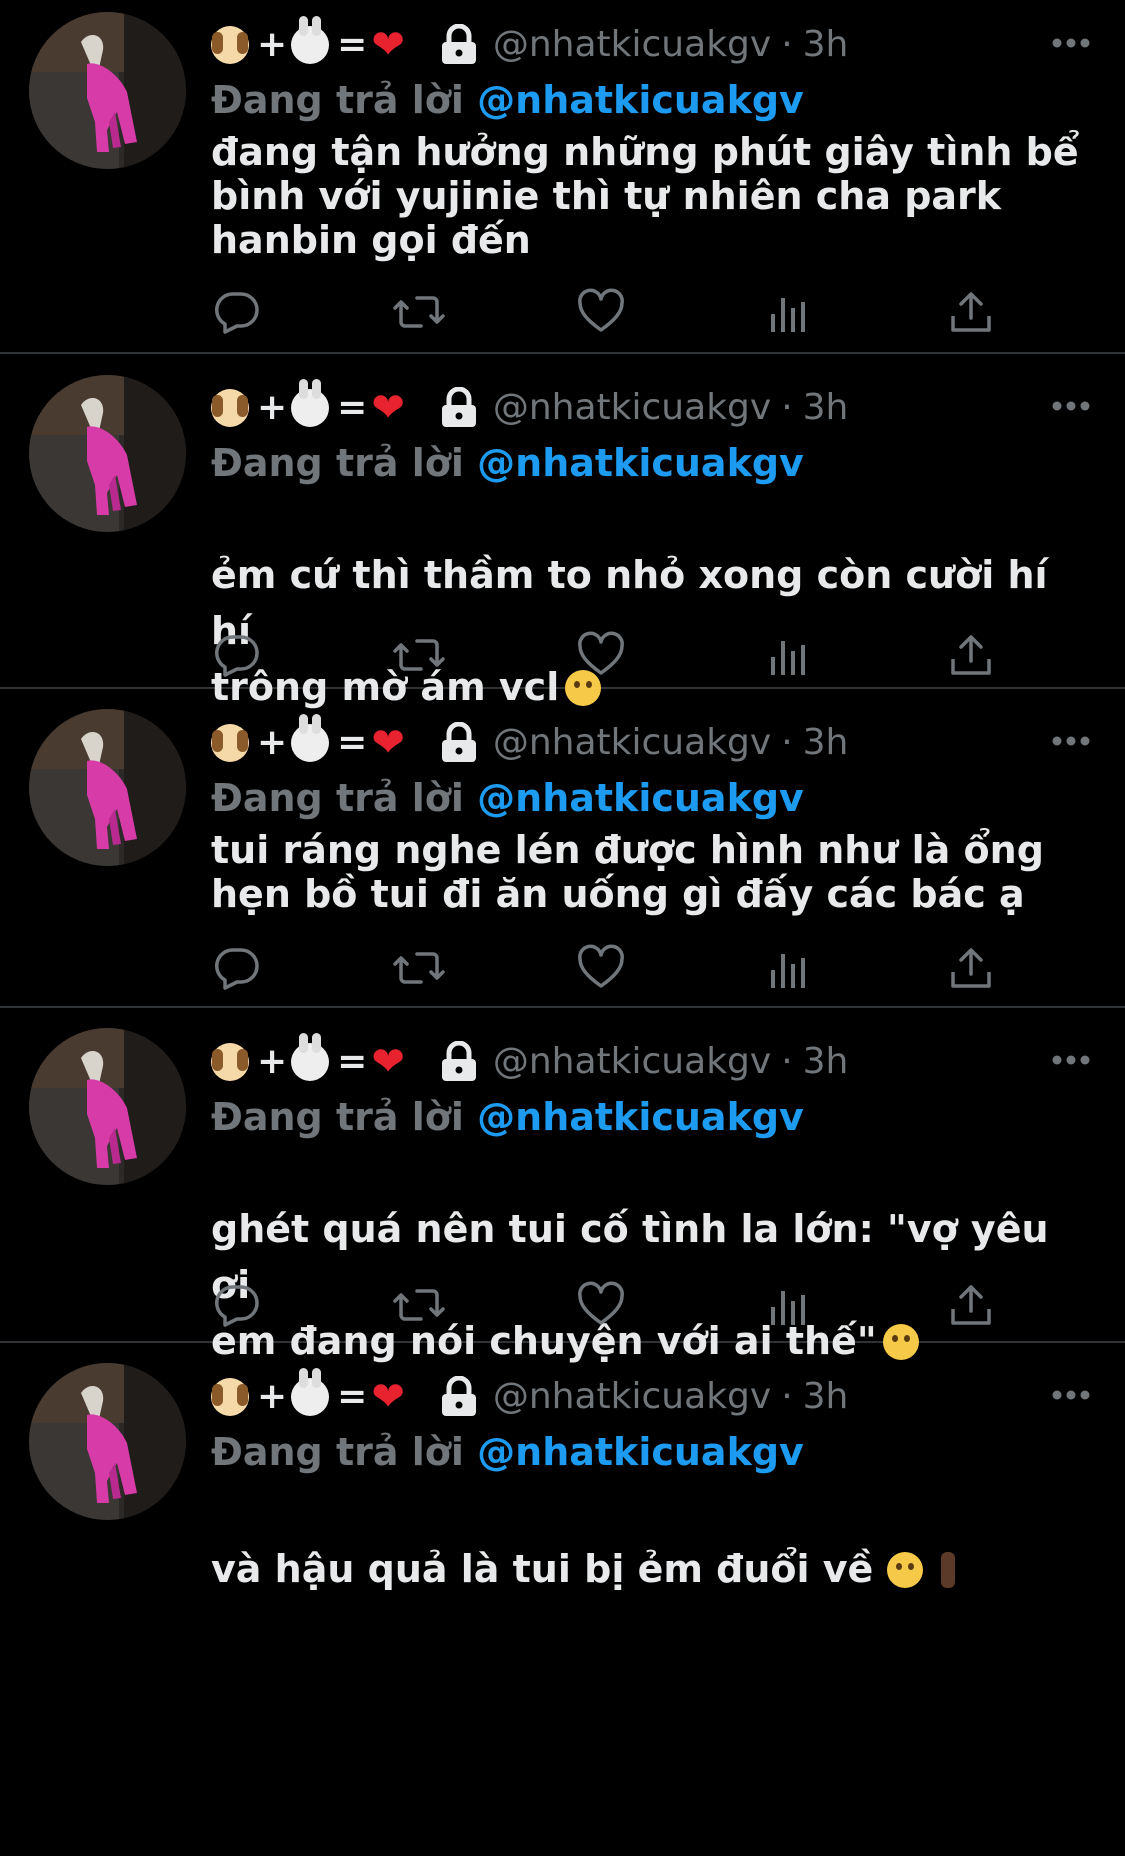 This screenshot has height=1856, width=1125. I want to click on star-struck-emoji, so click(905, 1570).